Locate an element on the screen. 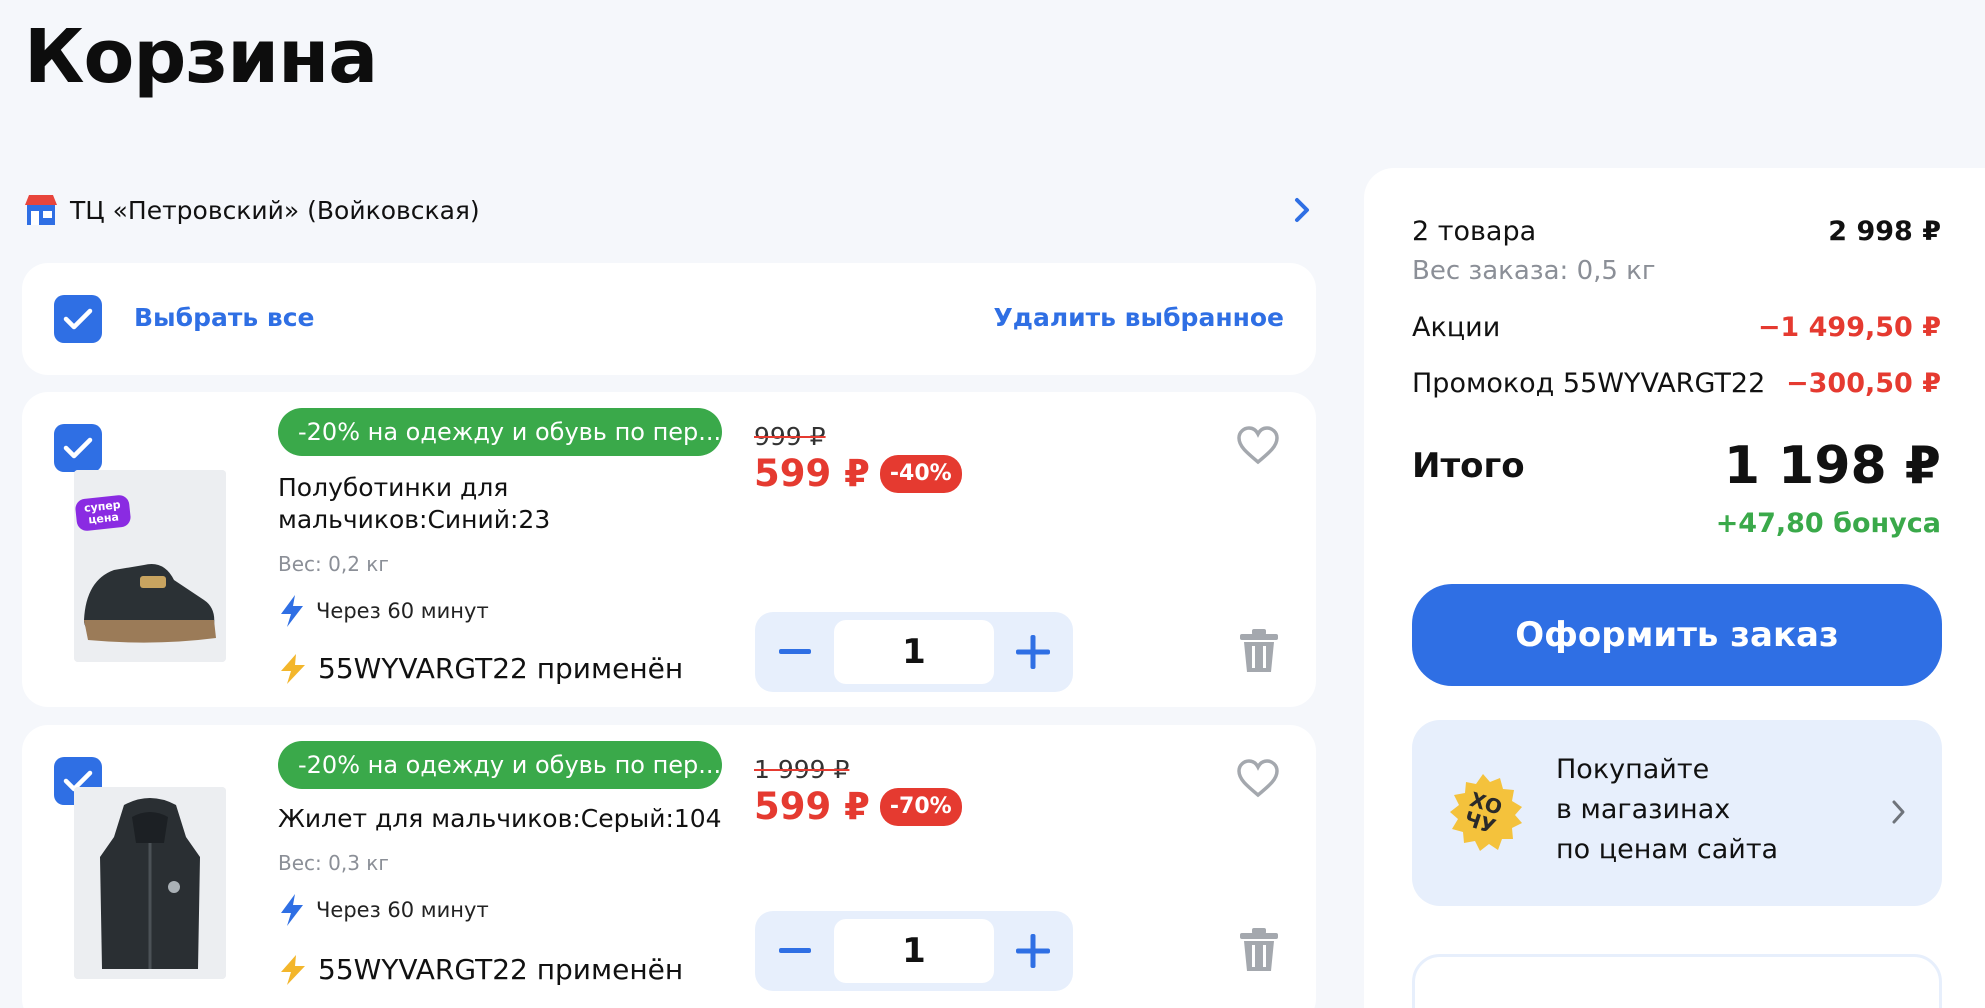 The height and width of the screenshot is (1008, 1985). order-weight: Вес заказа: 0,5 кг is located at coordinates (1534, 271).